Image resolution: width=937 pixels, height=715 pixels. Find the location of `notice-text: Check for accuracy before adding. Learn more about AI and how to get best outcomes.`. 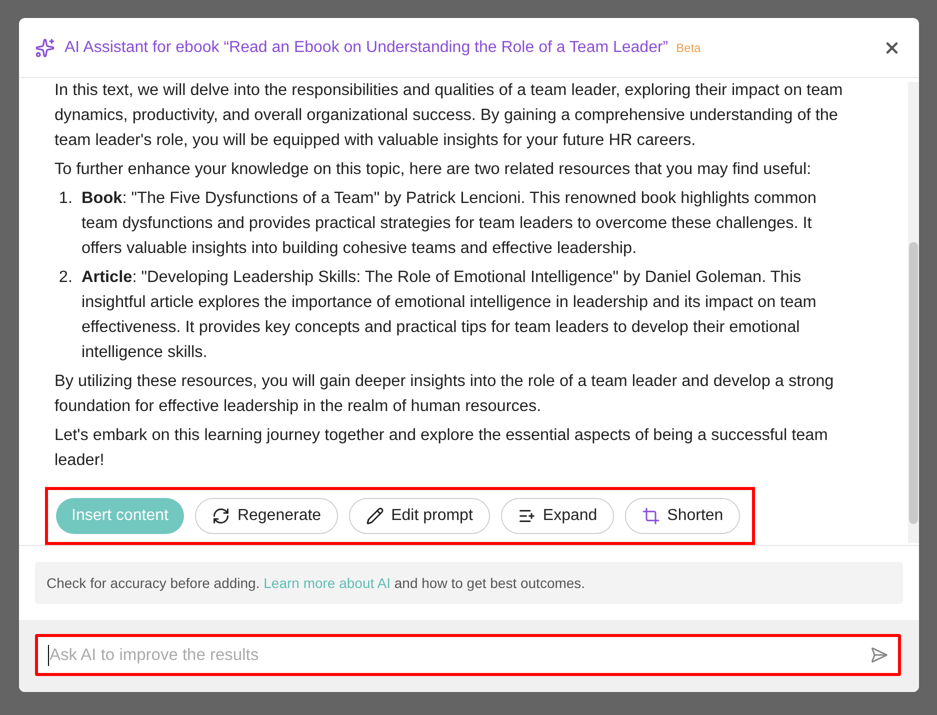

notice-text: Check for accuracy before adding. Learn more about AI and how to get best outcomes. is located at coordinates (316, 583).